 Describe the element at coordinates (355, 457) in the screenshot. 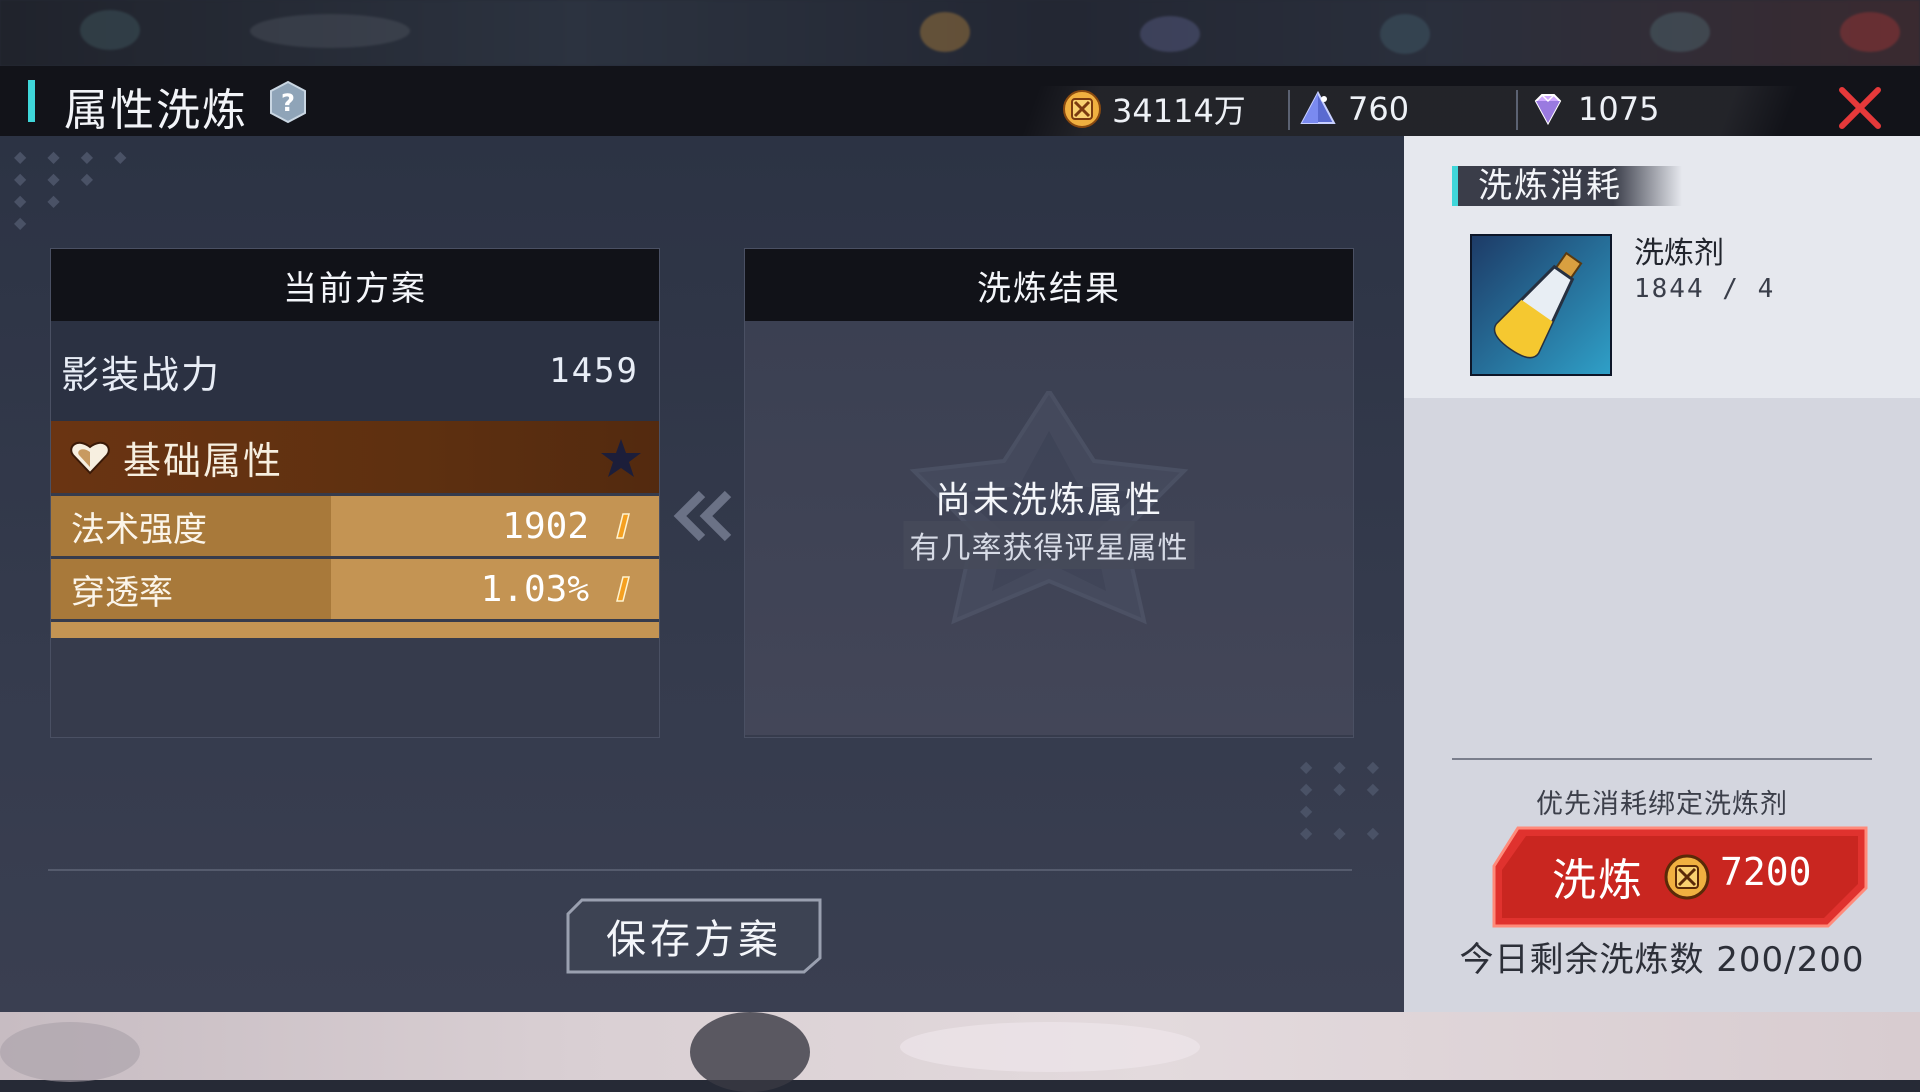

I see `base-attribute-header: 基础属性` at that location.